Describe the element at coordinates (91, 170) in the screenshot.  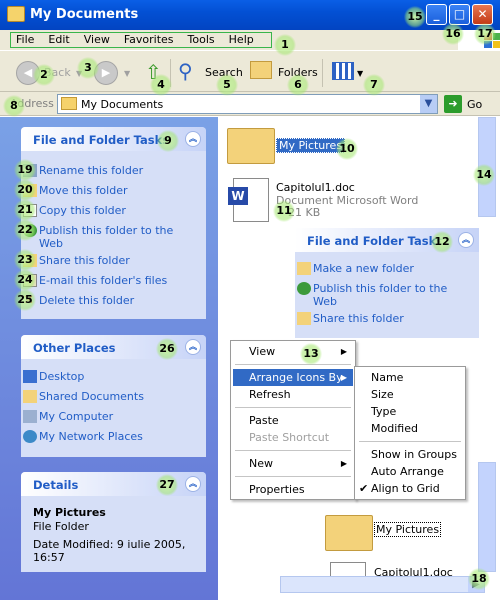
I see `task-label: Rename this folder` at that location.